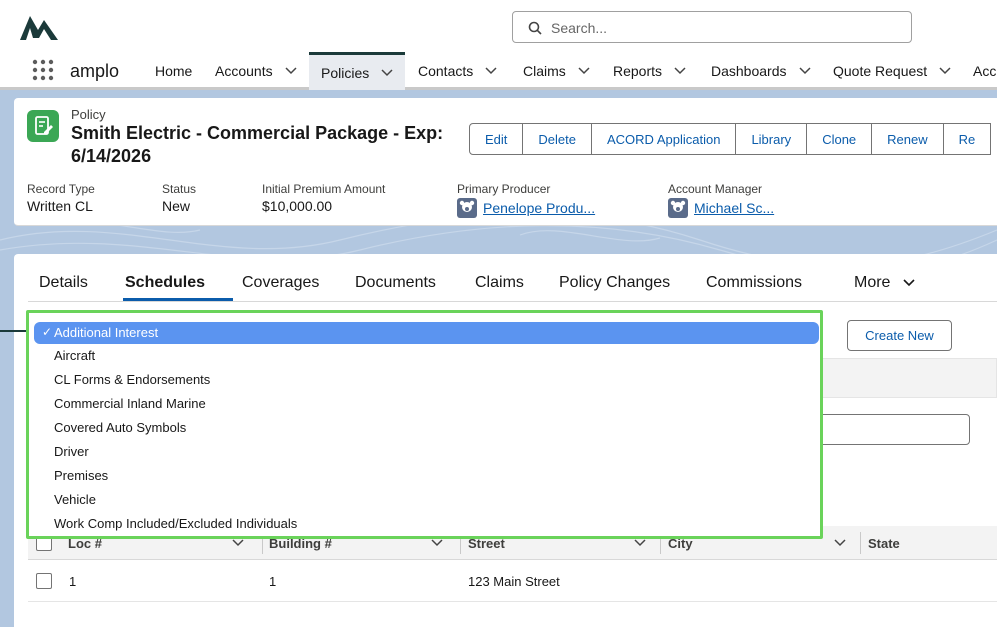 This screenshot has height=627, width=997. Describe the element at coordinates (496, 139) in the screenshot. I see `edit-button: Edit` at that location.